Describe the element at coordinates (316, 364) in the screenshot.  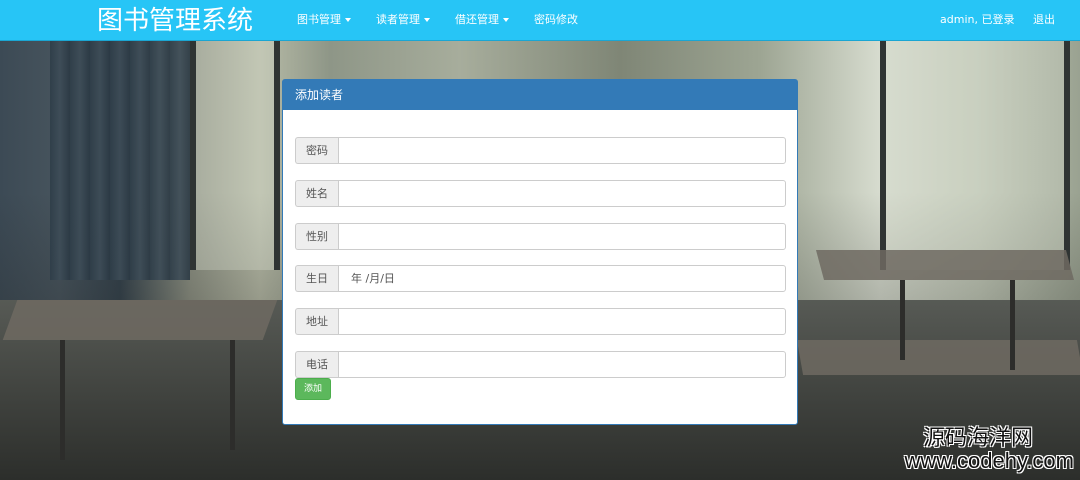
I see `phone-label: 电话` at that location.